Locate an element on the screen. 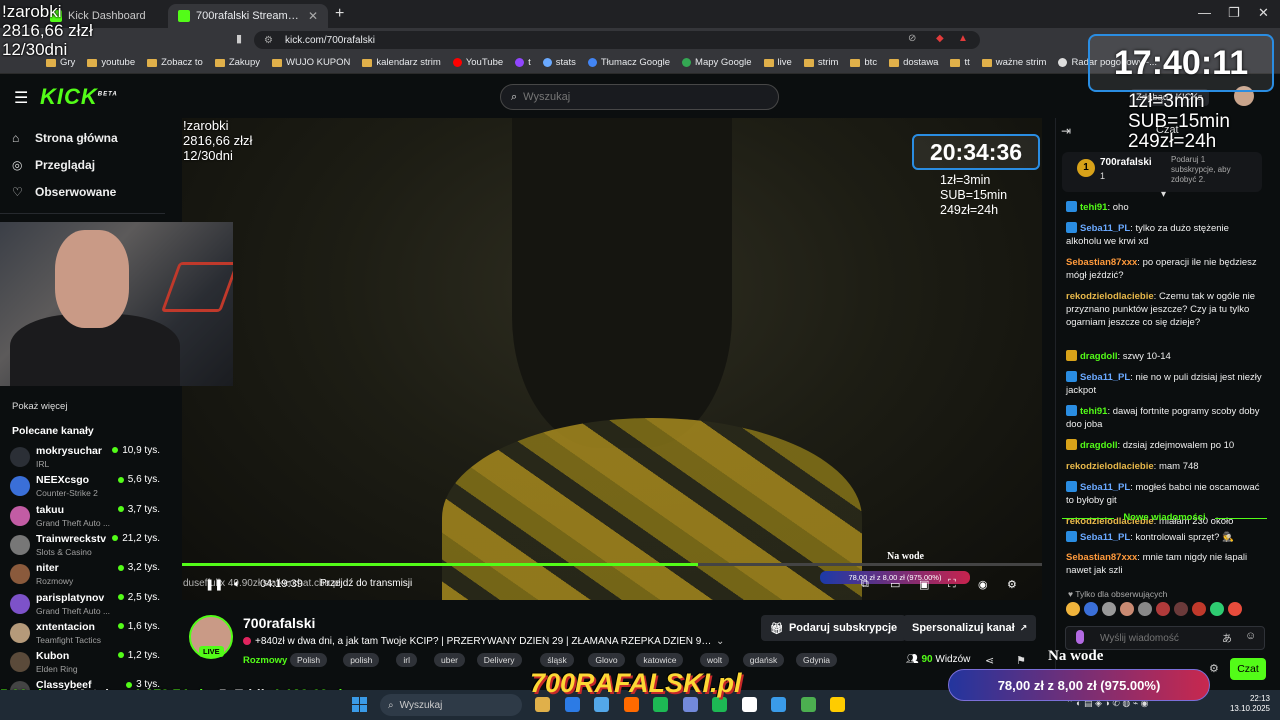 The width and height of the screenshot is (1280, 720). share-icon: ⋖ is located at coordinates (989, 660).